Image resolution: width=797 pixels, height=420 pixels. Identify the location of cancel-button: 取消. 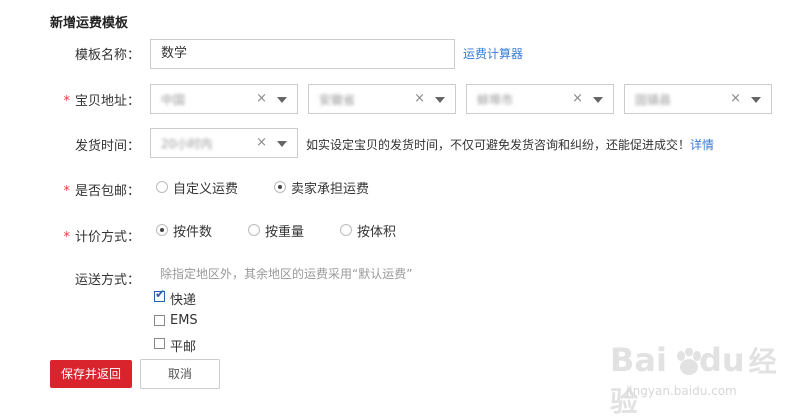
(180, 374).